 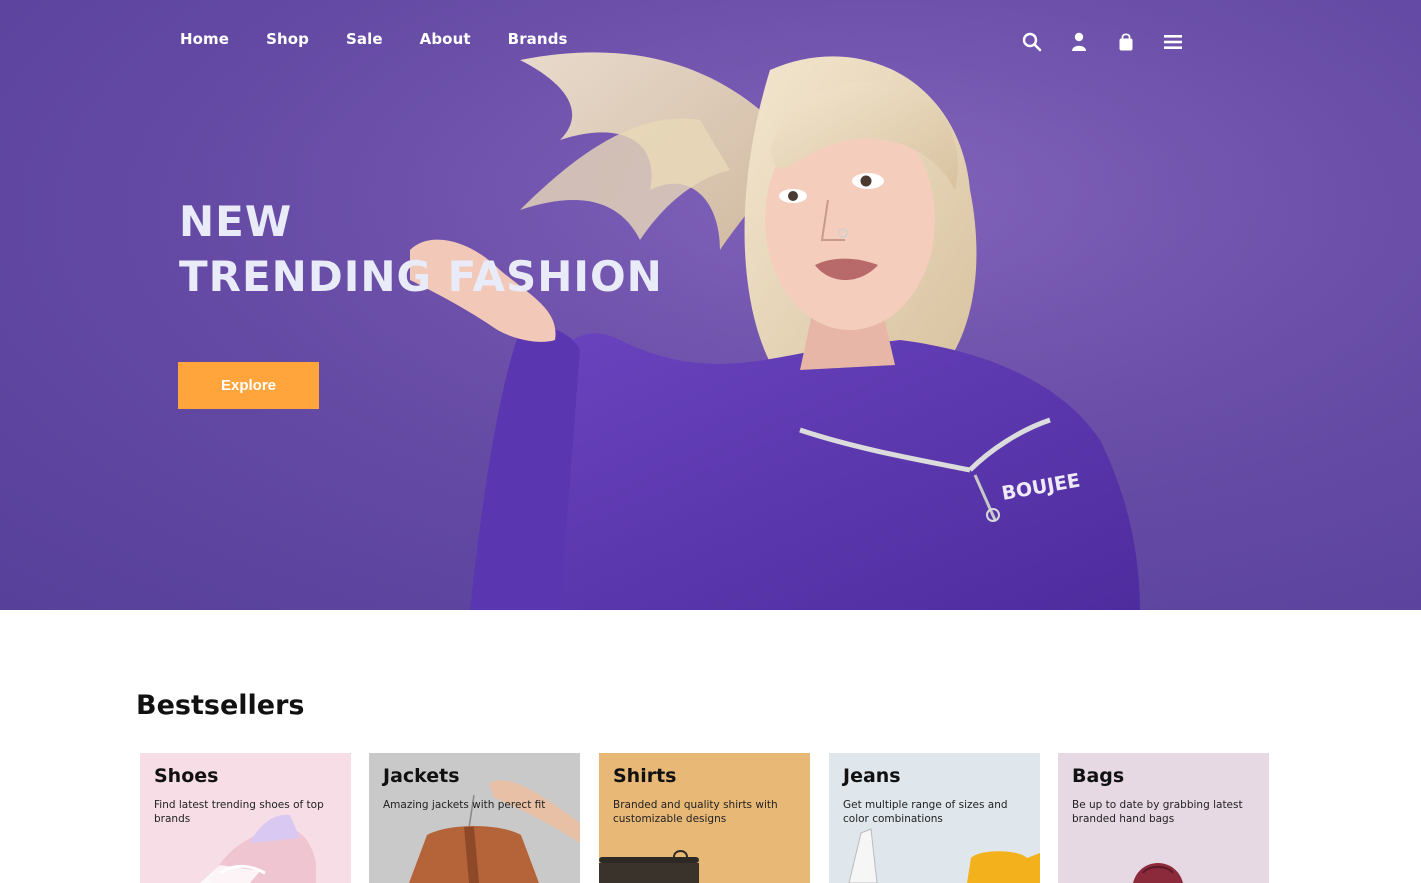 I want to click on category-card-jackets: Jackets Amazing jackets with perect fit, so click(x=474, y=818).